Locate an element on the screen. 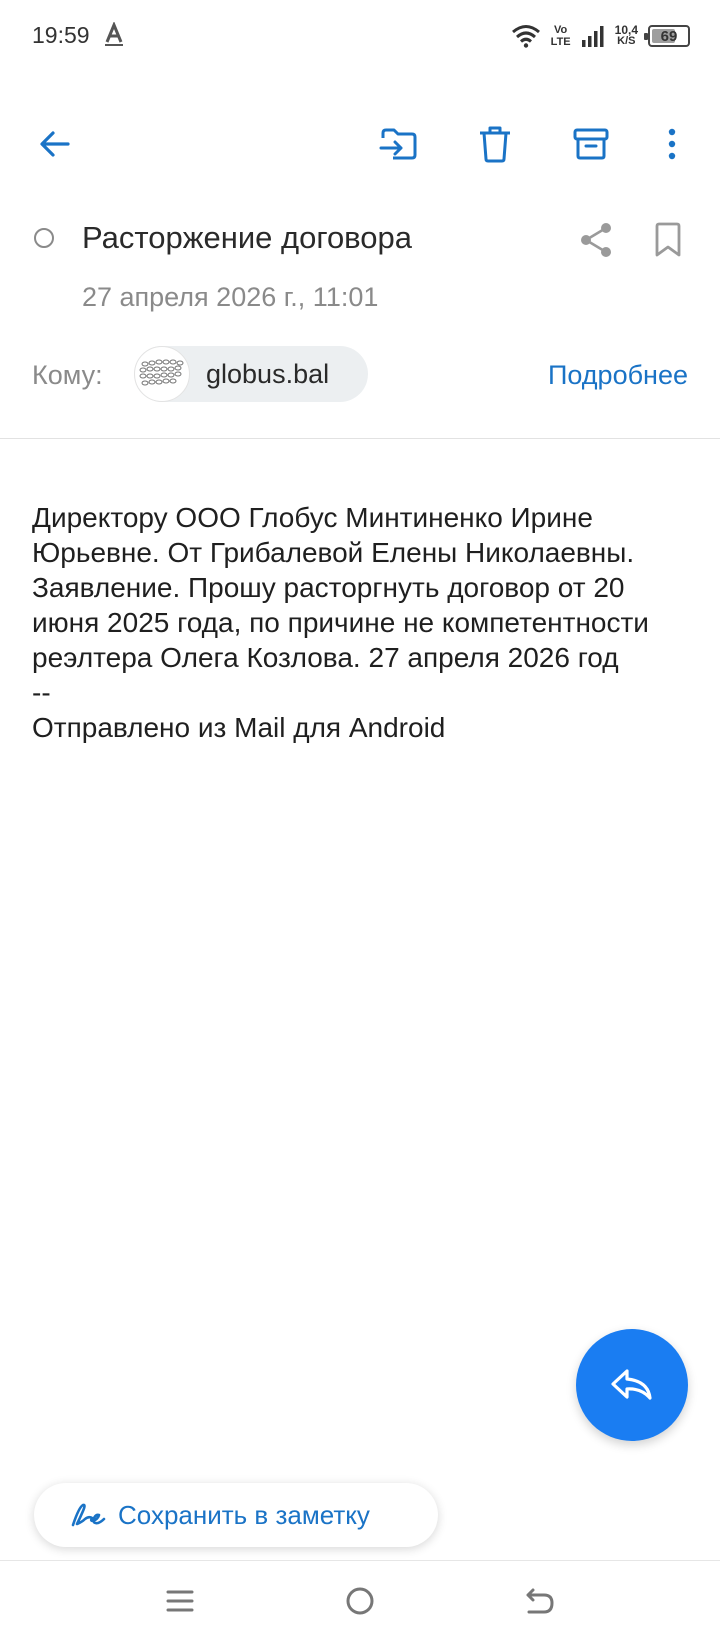  unread-toggle is located at coordinates (44, 238).